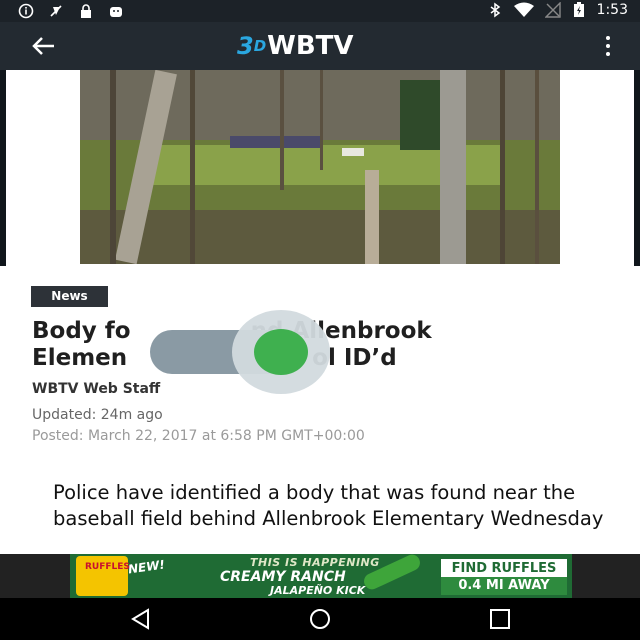  Describe the element at coordinates (637, 168) in the screenshot. I see `photo-gutter-right` at that location.